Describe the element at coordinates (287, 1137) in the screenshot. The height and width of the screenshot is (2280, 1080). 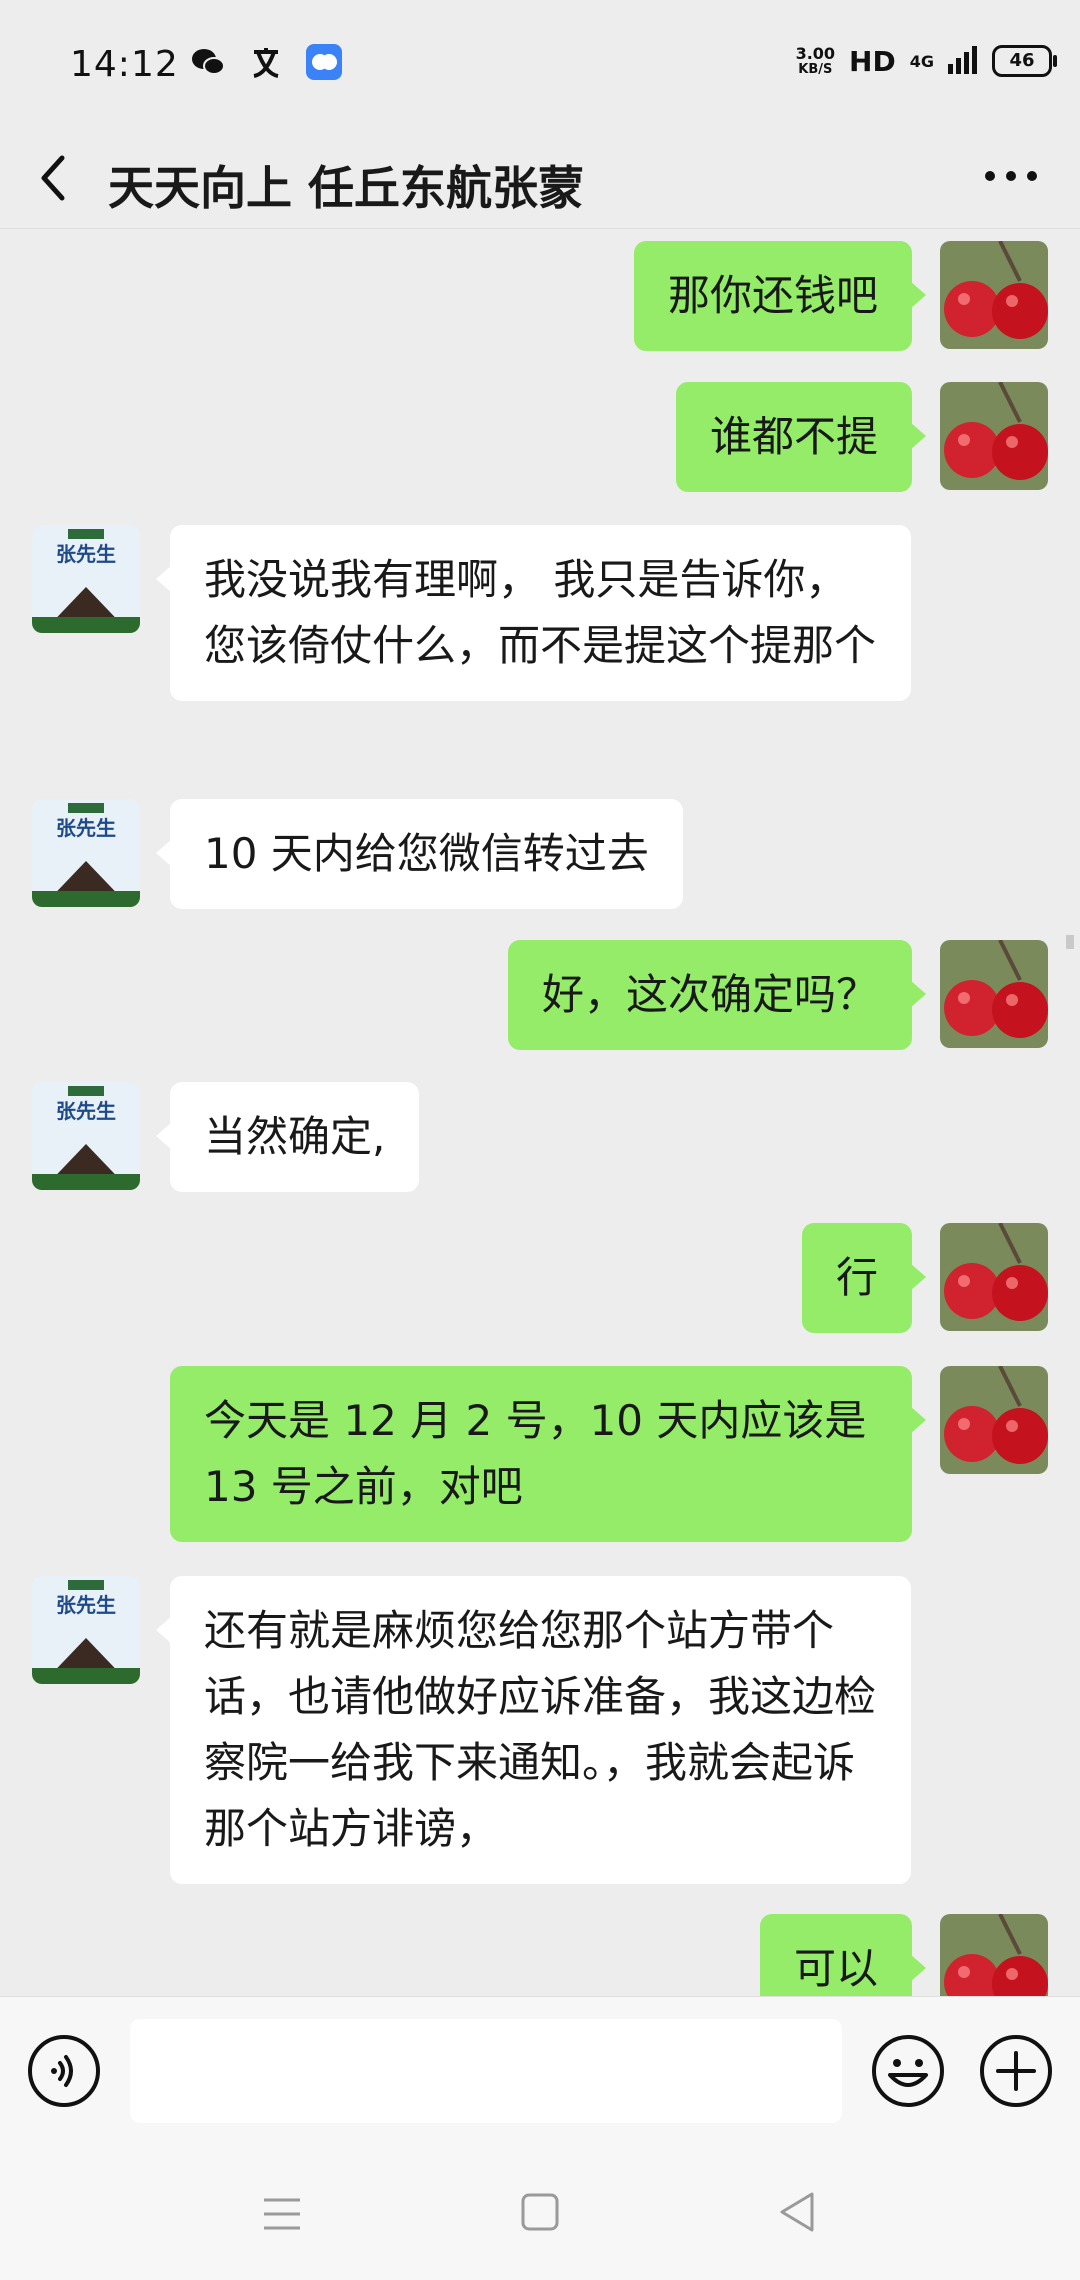
I see `message-bubble-received: 当然确定,` at that location.